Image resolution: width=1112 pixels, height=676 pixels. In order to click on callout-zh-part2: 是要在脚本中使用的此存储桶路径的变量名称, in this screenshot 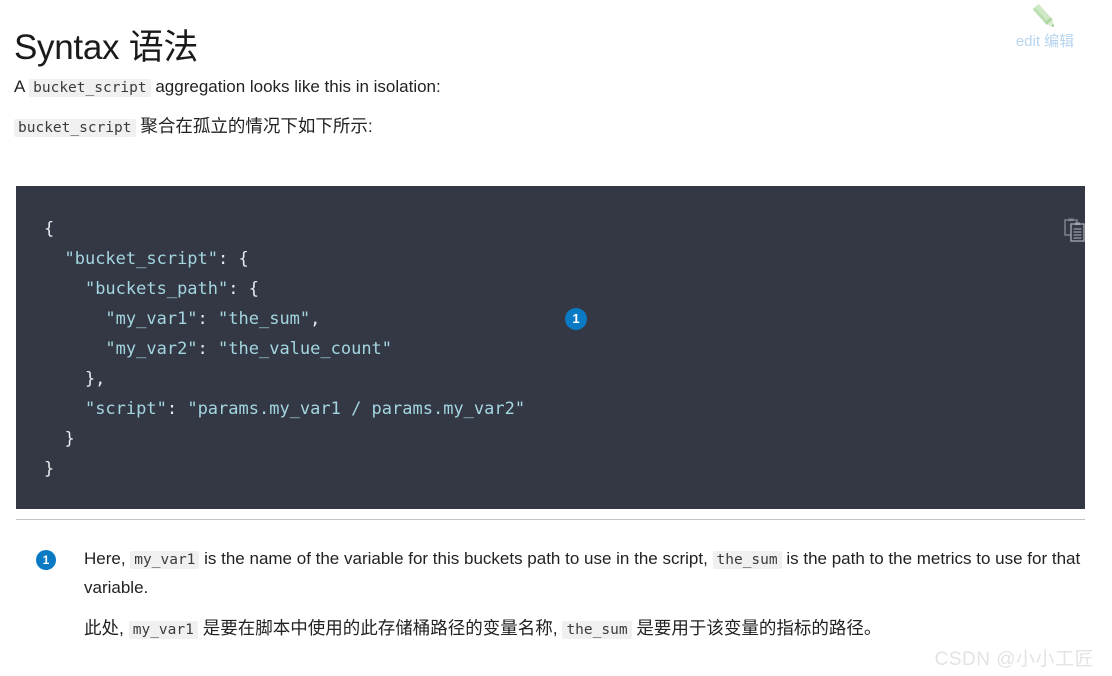, I will do `click(380, 628)`.